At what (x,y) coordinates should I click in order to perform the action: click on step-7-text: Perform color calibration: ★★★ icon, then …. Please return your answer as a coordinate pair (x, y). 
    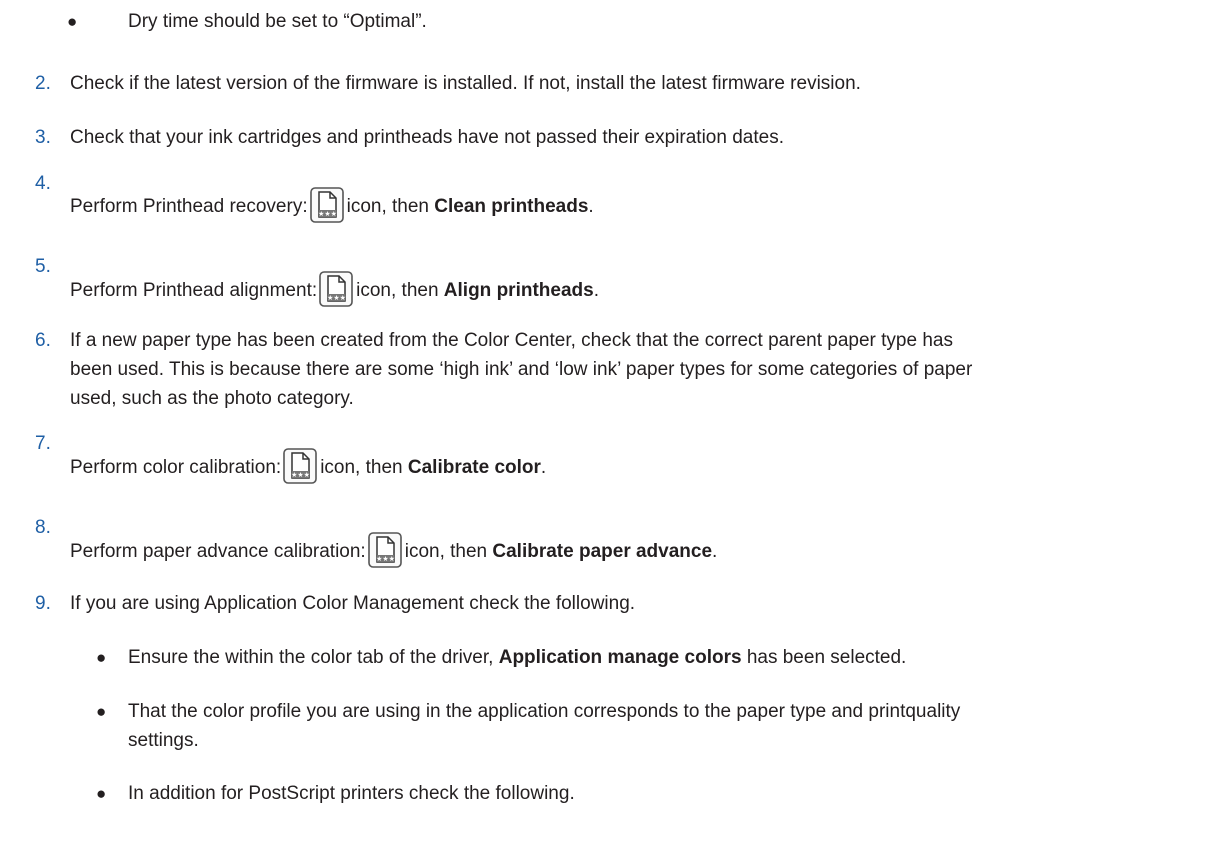
    Looking at the image, I should click on (308, 467).